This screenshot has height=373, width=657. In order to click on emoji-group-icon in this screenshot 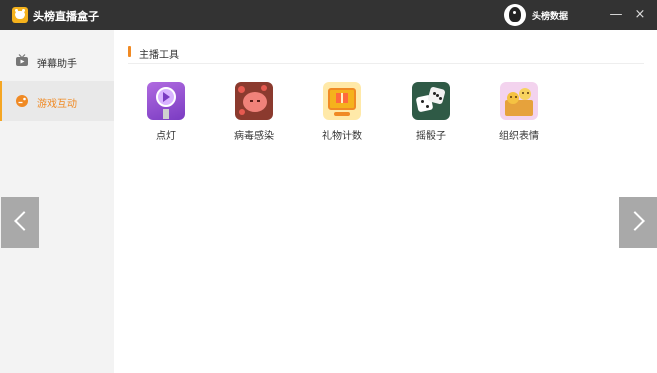, I will do `click(519, 101)`.